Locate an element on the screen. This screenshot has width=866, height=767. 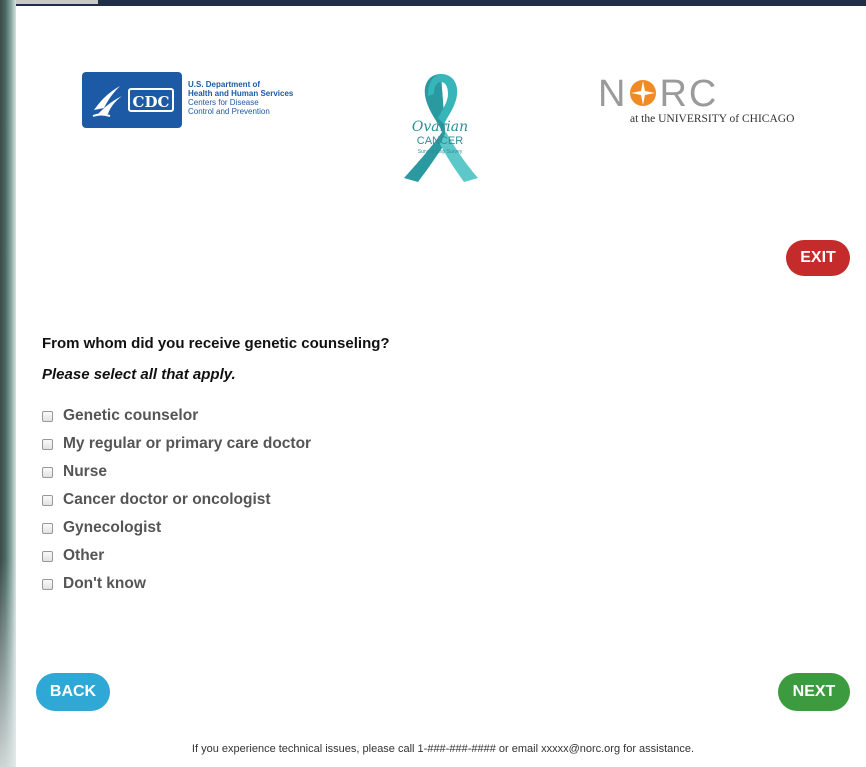
cdc-line: Control and Prevention is located at coordinates (229, 111).